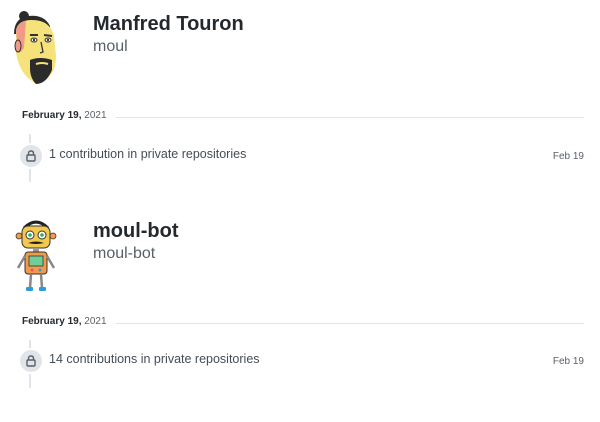 The width and height of the screenshot is (600, 422). I want to click on bearded-man-avatar-icon, so click(35, 47).